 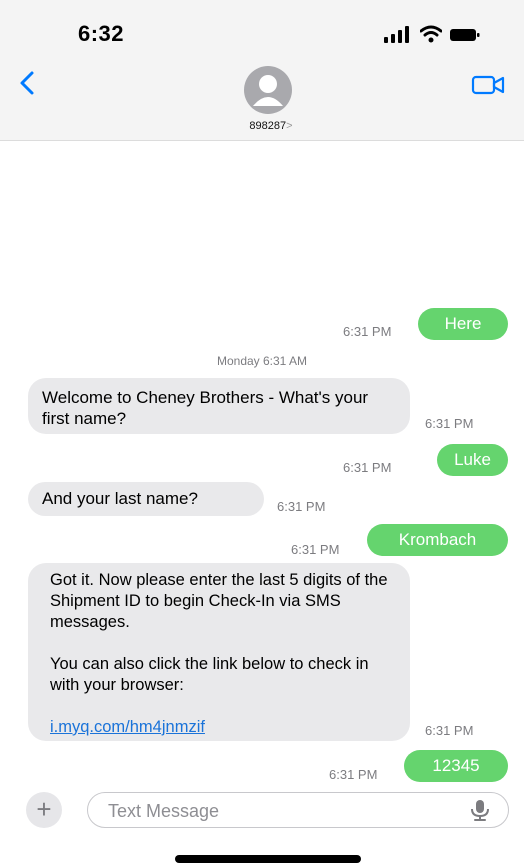 What do you see at coordinates (268, 126) in the screenshot?
I see `contact-number: 898287` at bounding box center [268, 126].